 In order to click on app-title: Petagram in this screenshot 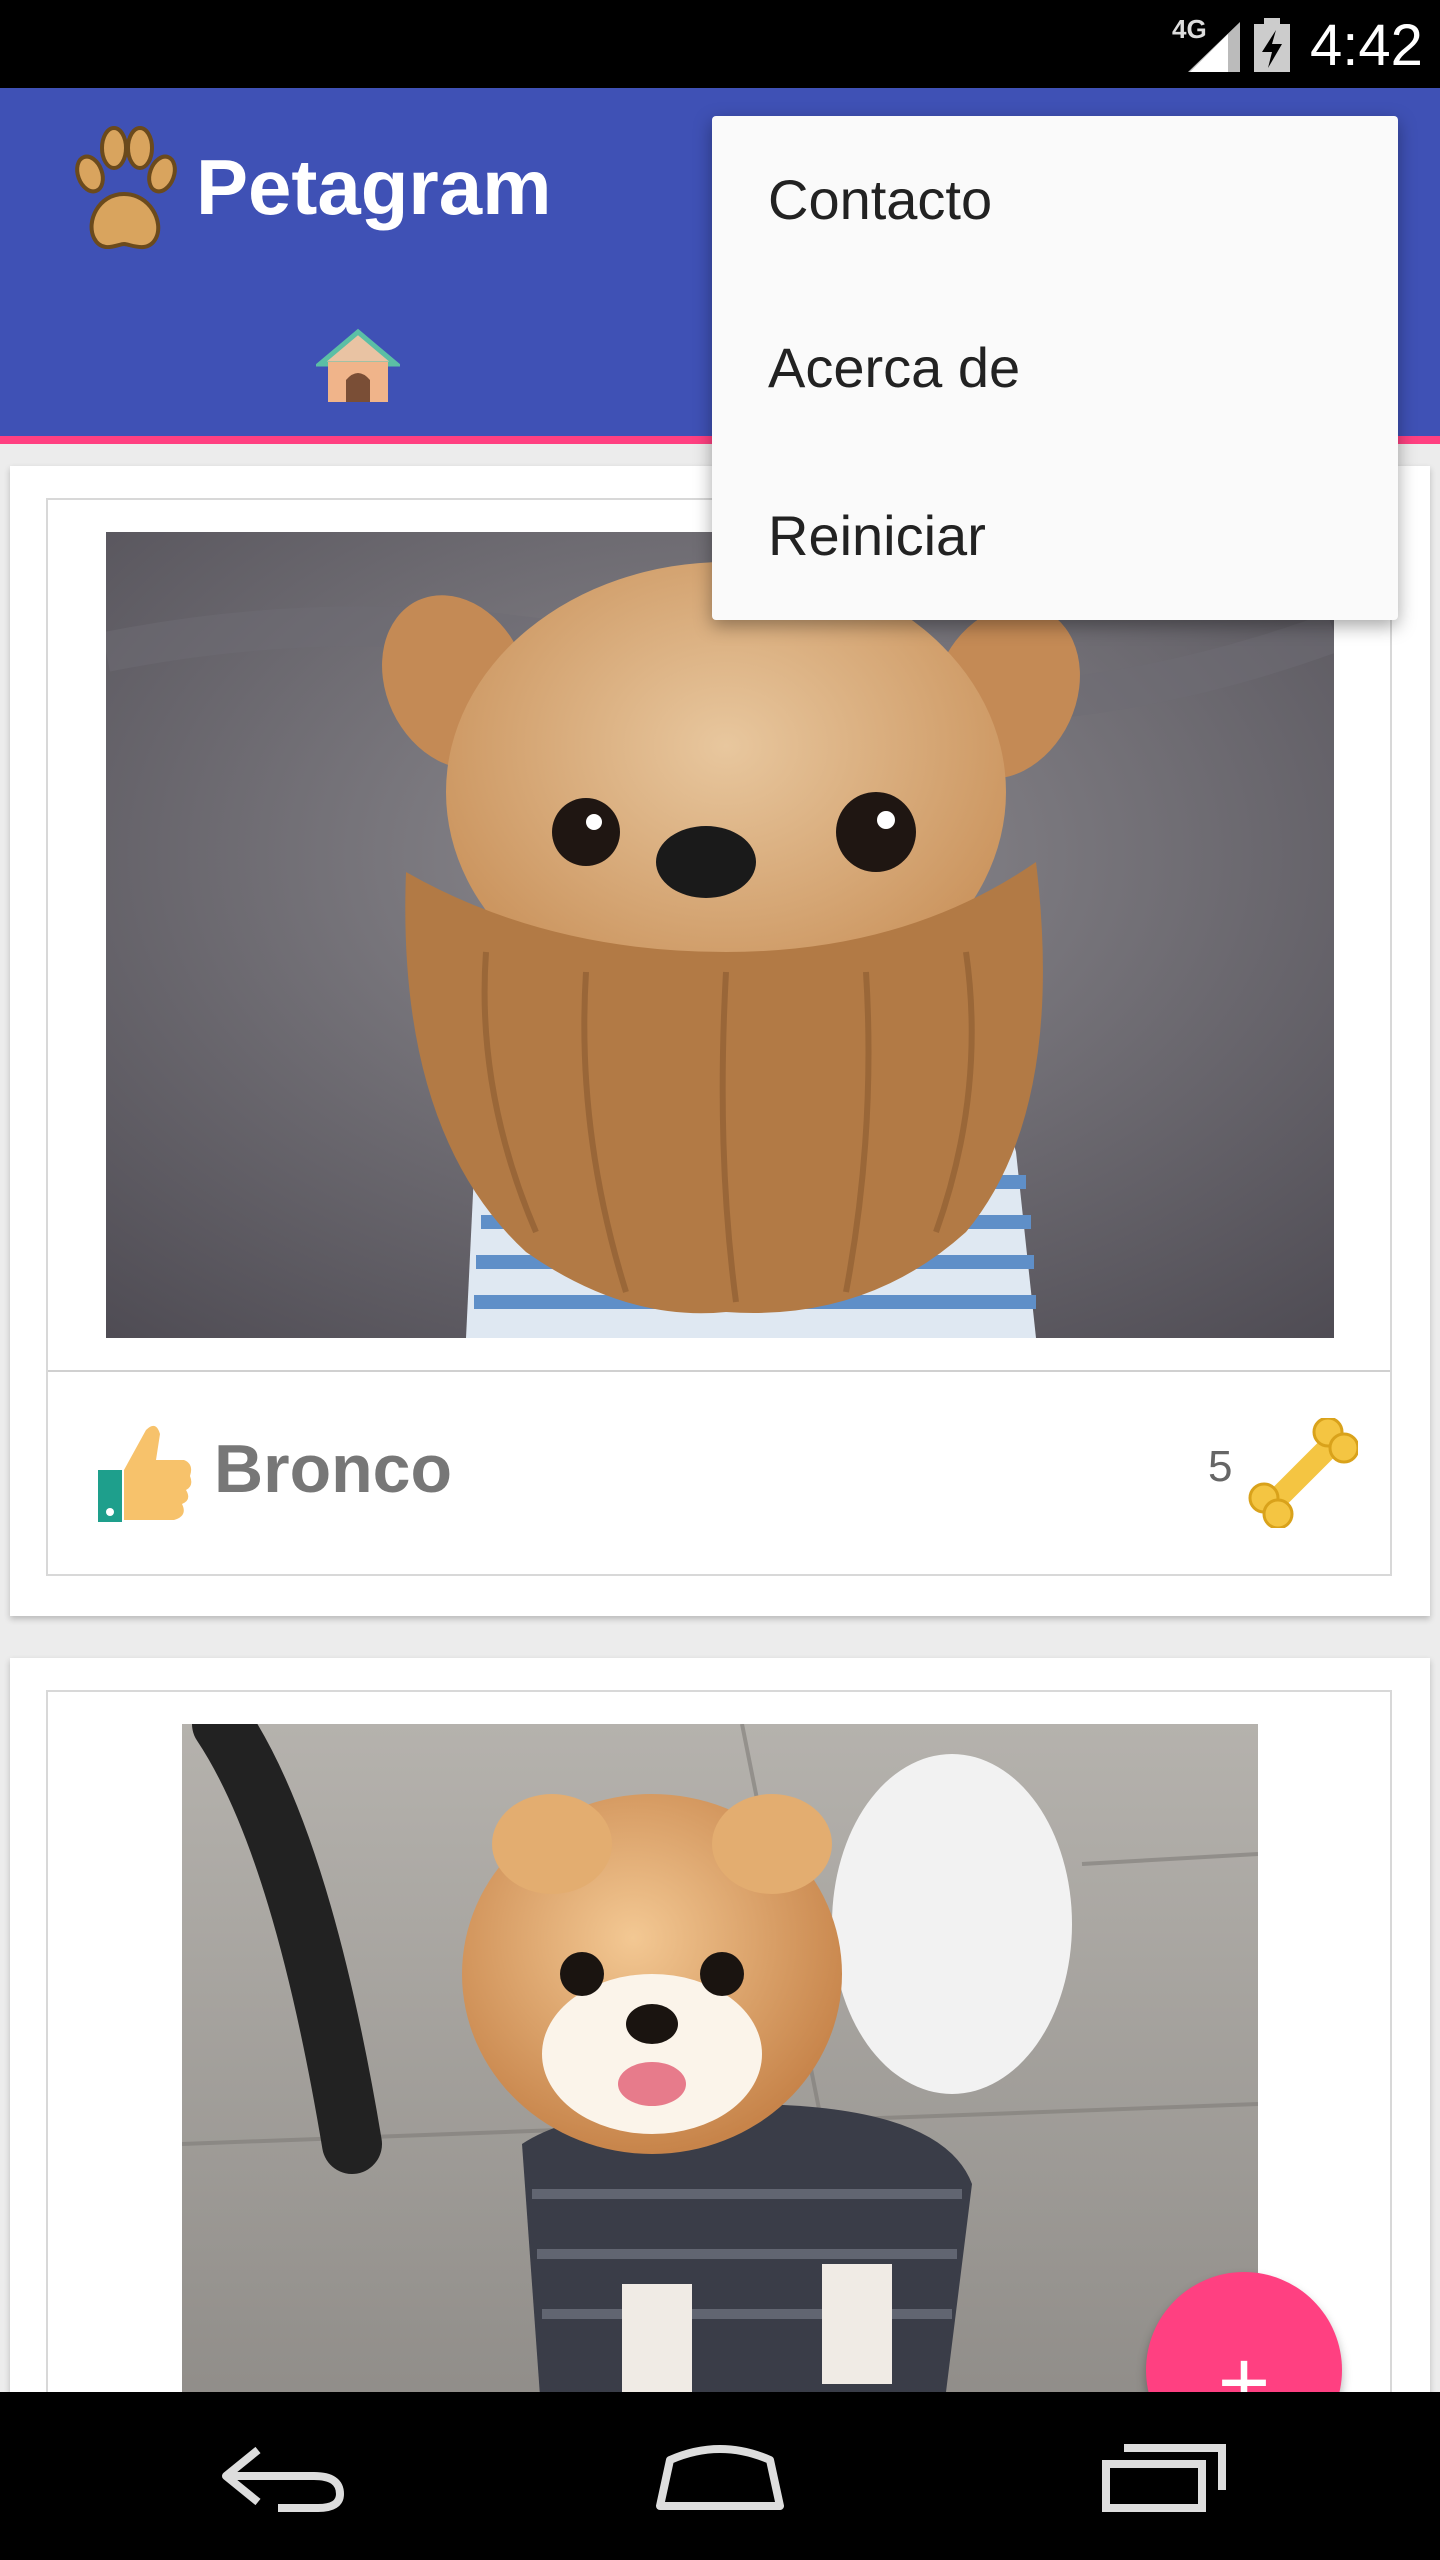, I will do `click(374, 187)`.